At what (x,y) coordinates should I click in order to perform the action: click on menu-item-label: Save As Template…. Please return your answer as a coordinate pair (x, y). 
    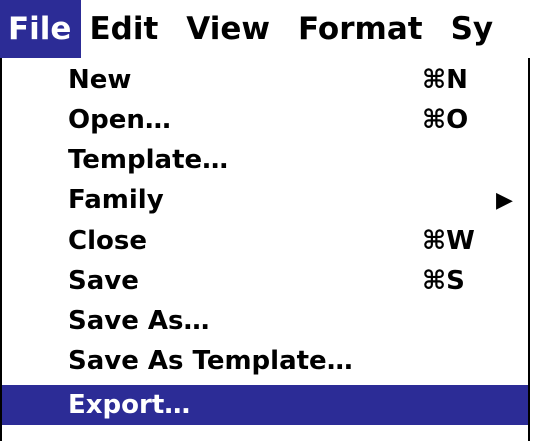
    Looking at the image, I should click on (210, 361).